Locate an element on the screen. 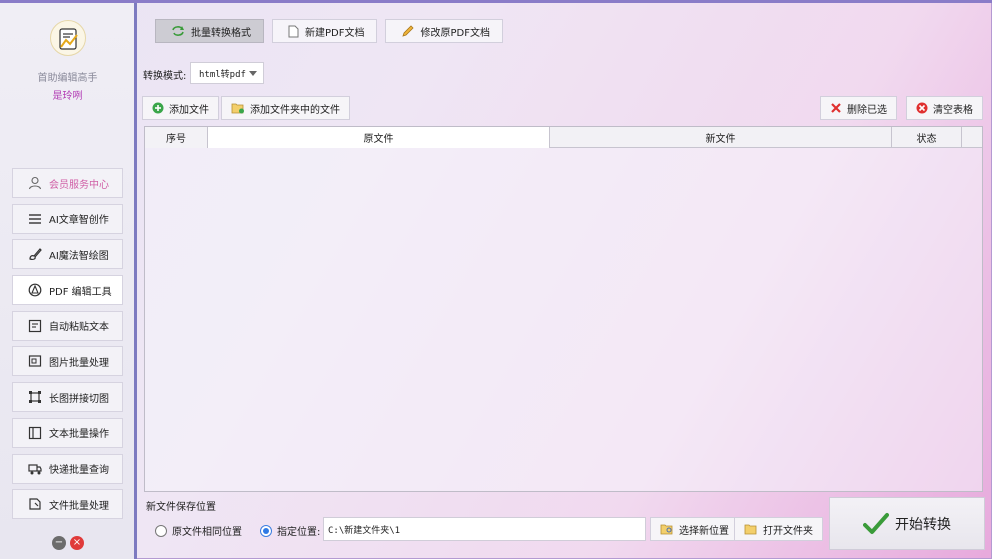  sidebar-item-label: PDF 编辑工具 is located at coordinates (80, 292).